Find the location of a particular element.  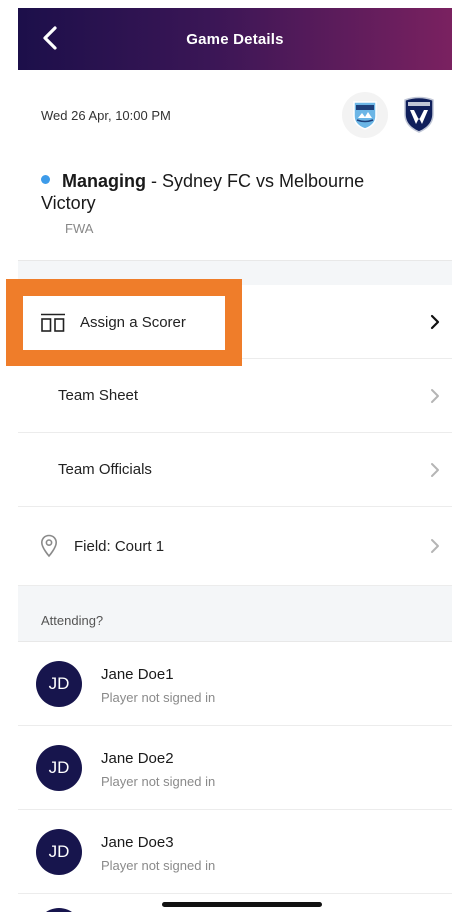

role-label: Managing is located at coordinates (104, 181).